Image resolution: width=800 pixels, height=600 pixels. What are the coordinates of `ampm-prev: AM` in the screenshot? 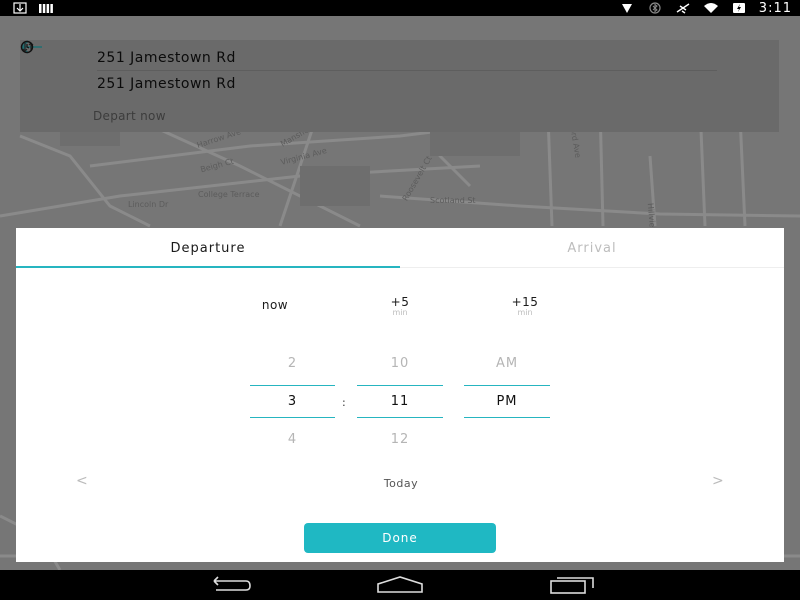 It's located at (507, 363).